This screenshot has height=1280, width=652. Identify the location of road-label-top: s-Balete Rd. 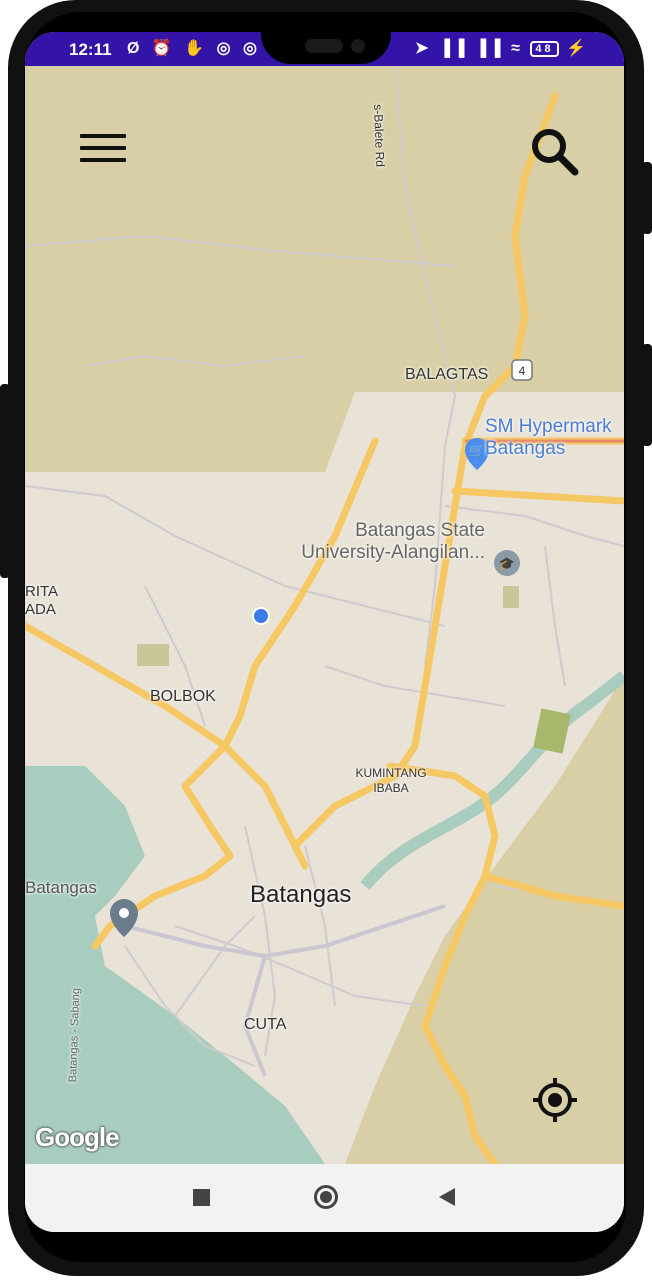
(379, 136).